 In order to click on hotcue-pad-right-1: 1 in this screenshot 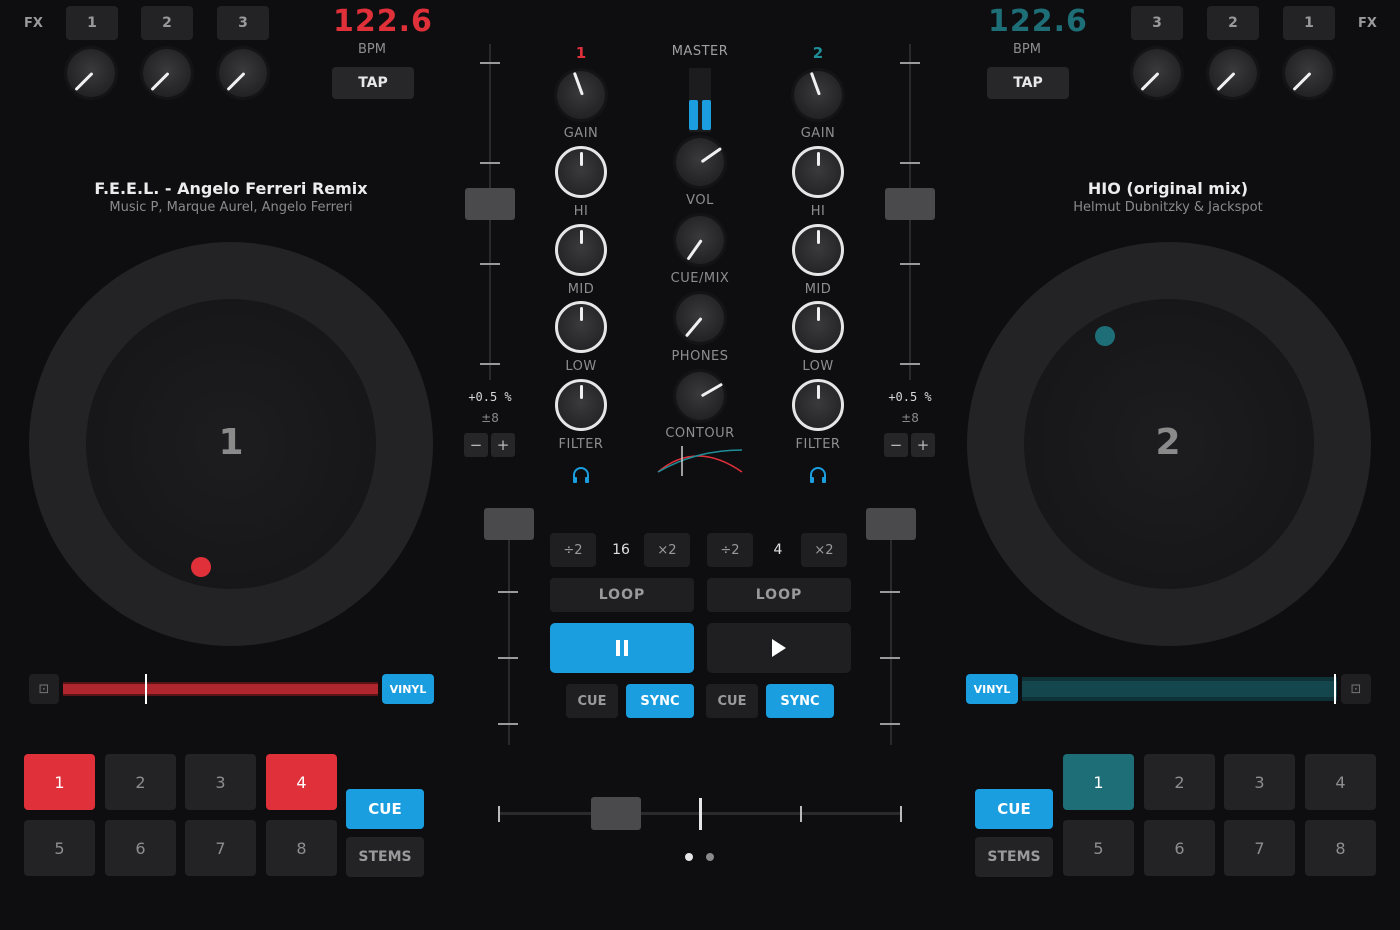, I will do `click(1098, 782)`.